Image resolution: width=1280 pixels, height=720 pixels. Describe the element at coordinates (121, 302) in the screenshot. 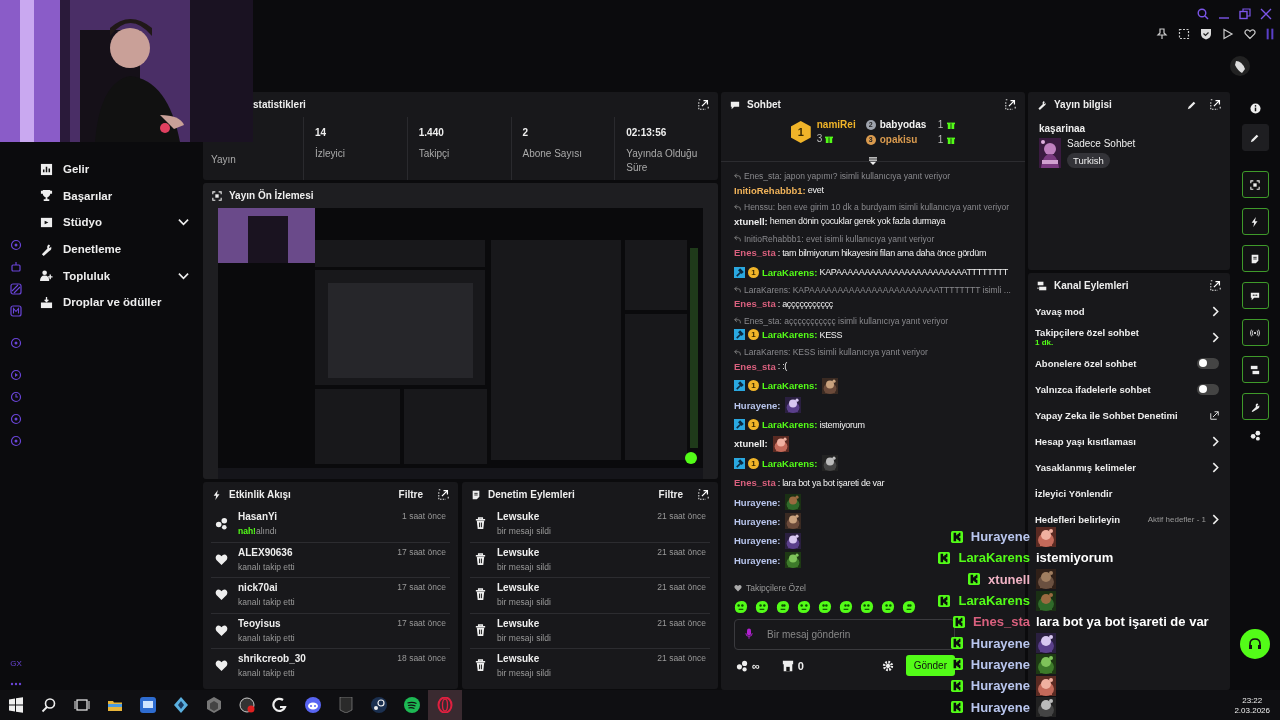

I see `sidebar-item: Droplar ve ödüller` at that location.